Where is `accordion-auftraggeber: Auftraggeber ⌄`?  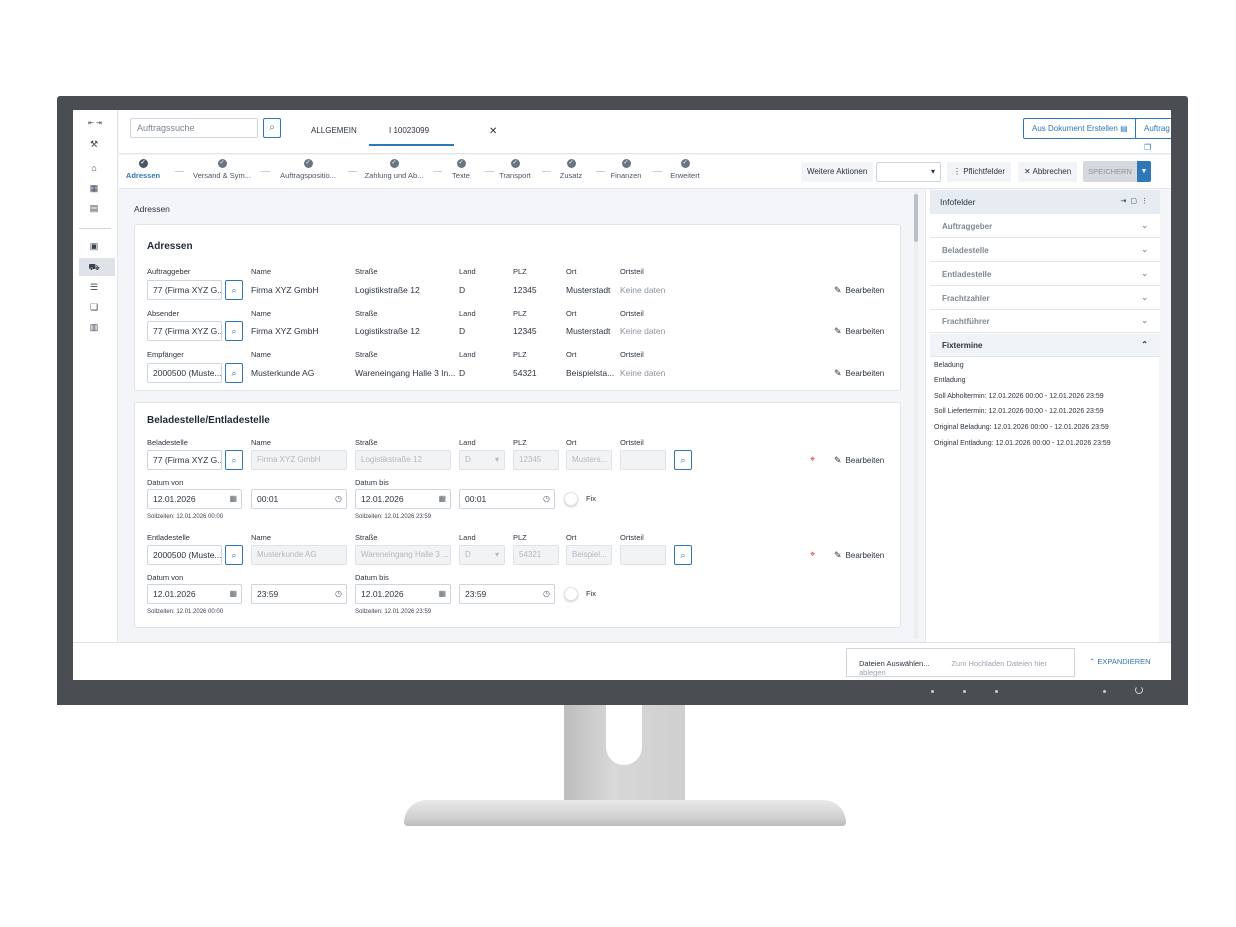
accordion-auftraggeber: Auftraggeber ⌄ is located at coordinates (1045, 226).